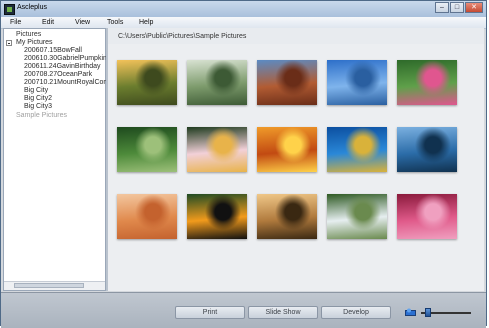 The height and width of the screenshot is (328, 489). Describe the element at coordinates (38, 98) in the screenshot. I see `tree-item: Big City2` at that location.